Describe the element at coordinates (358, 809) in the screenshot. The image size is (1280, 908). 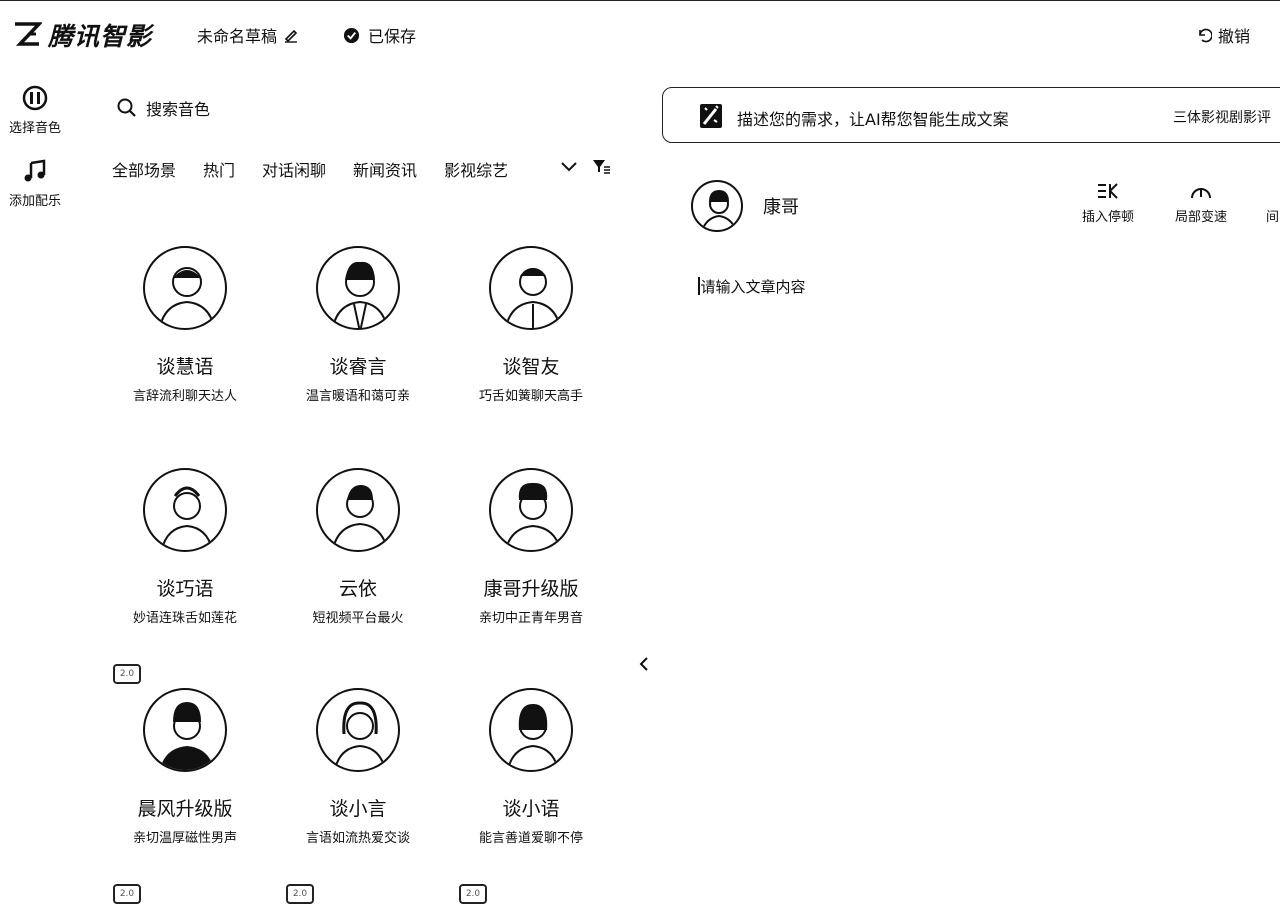
I see `voice-name: 谈小言` at that location.